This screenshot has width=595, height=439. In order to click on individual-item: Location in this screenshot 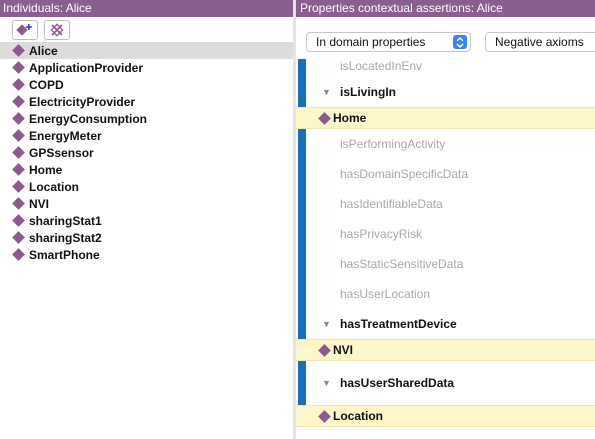, I will do `click(146, 186)`.